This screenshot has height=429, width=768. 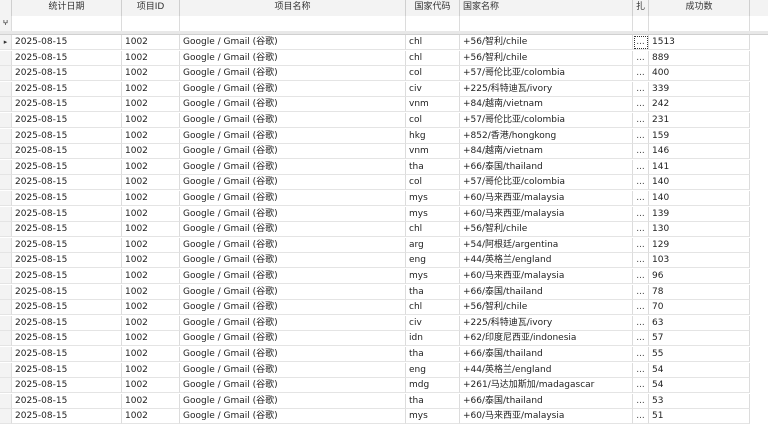 What do you see at coordinates (699, 417) in the screenshot?
I see `cell-success-count: 51` at bounding box center [699, 417].